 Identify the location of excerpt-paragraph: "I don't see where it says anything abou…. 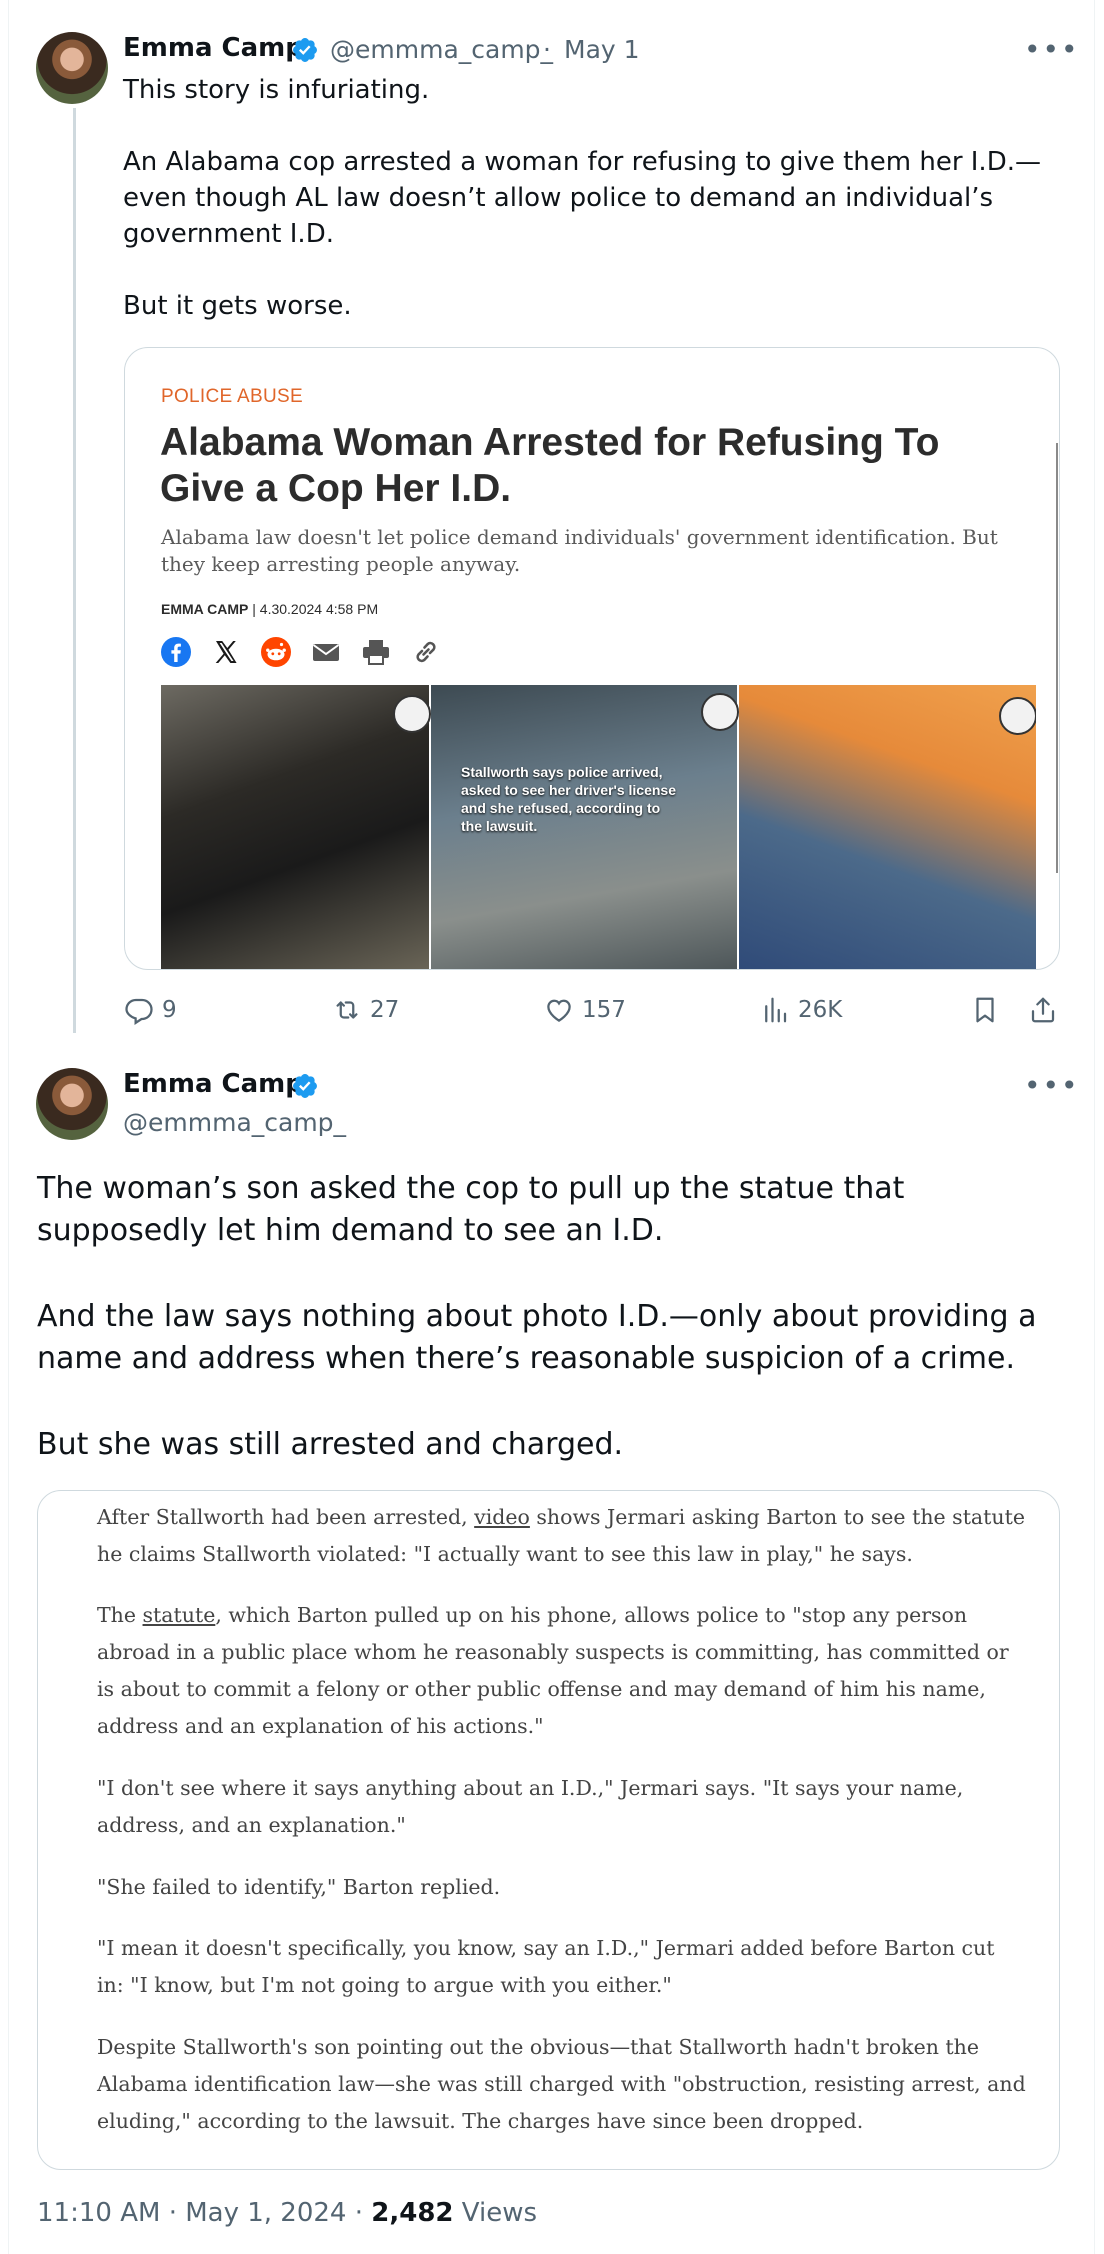
(530, 1806).